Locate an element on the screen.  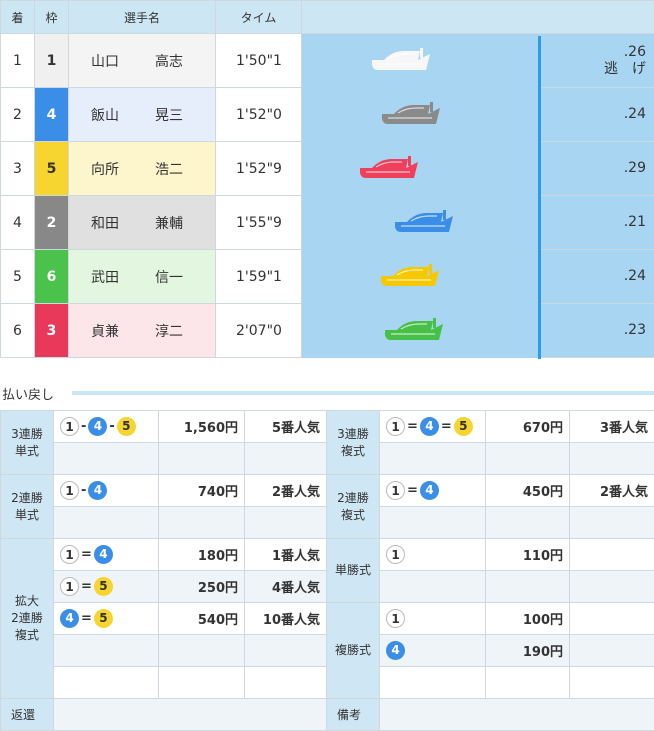
combo-kakudai-3: 4 = 5 is located at coordinates (106, 618).